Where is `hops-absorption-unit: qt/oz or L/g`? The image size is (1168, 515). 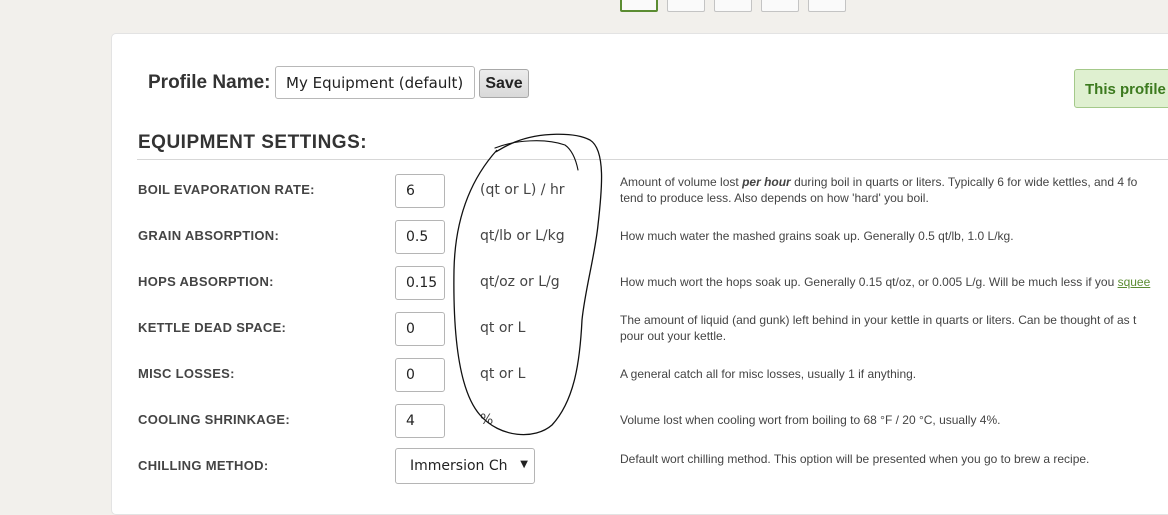
hops-absorption-unit: qt/oz or L/g is located at coordinates (520, 282).